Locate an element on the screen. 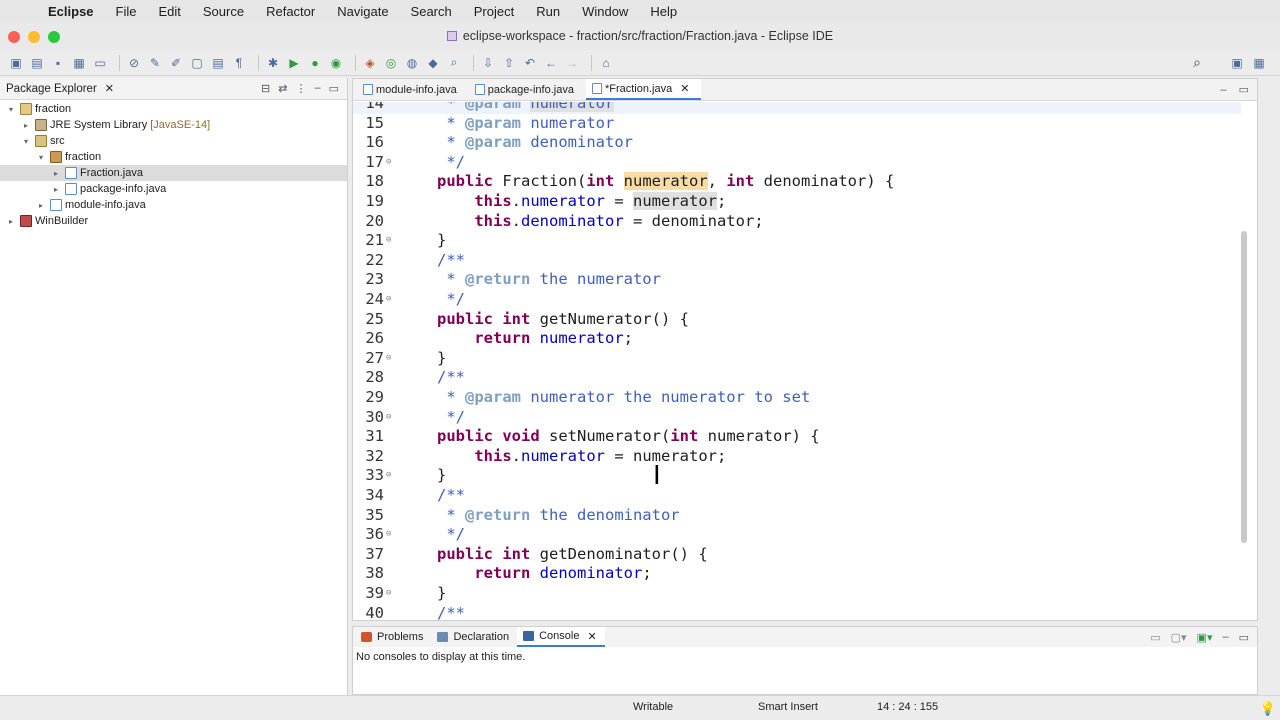 This screenshot has width=1280, height=720. collapse-all-icon: ⊟ is located at coordinates (265, 88).